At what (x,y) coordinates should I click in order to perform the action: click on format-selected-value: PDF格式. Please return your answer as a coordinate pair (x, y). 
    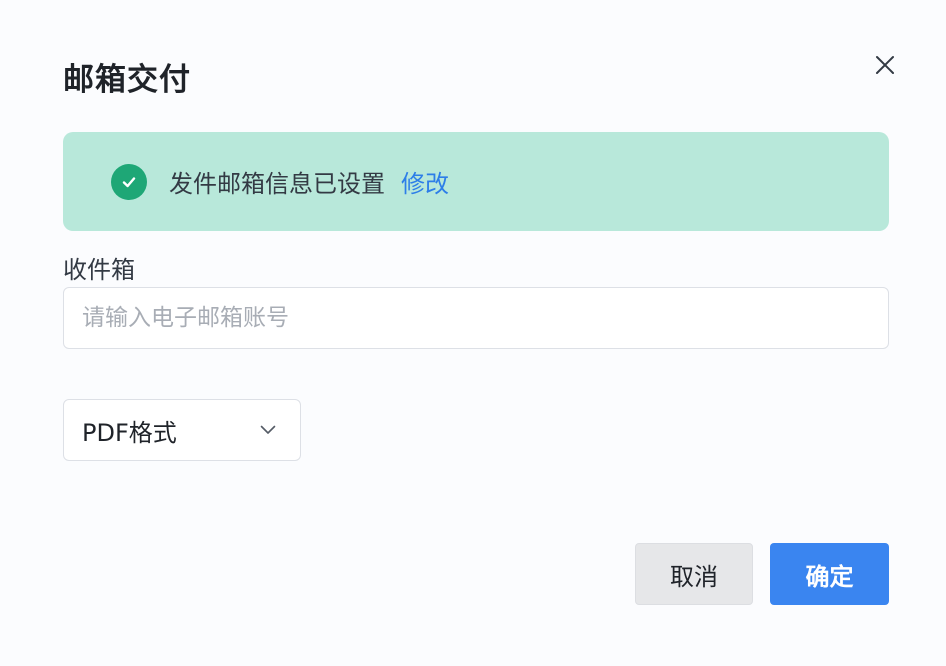
    Looking at the image, I should click on (129, 432).